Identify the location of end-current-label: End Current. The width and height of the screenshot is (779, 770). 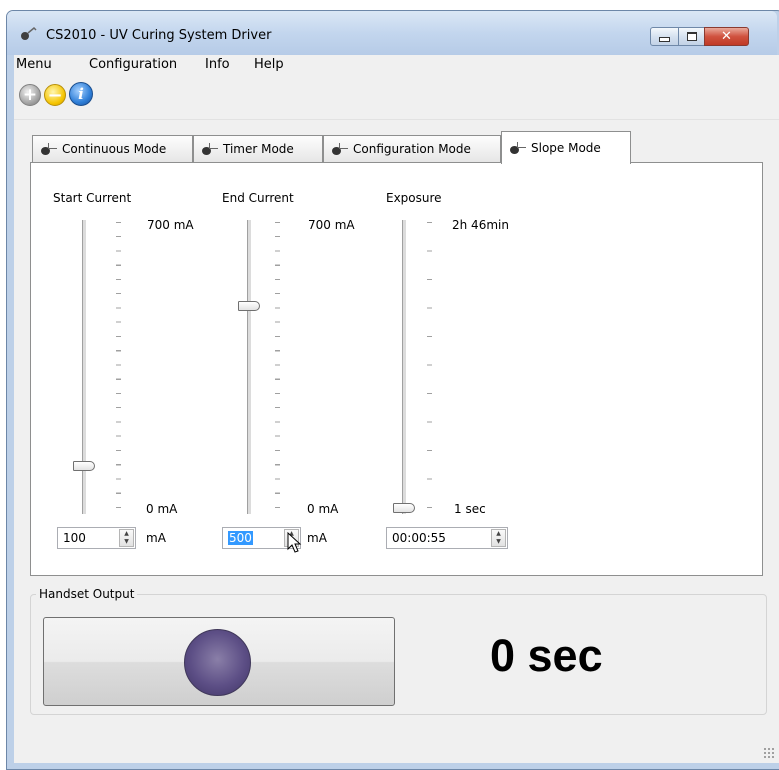
(258, 198).